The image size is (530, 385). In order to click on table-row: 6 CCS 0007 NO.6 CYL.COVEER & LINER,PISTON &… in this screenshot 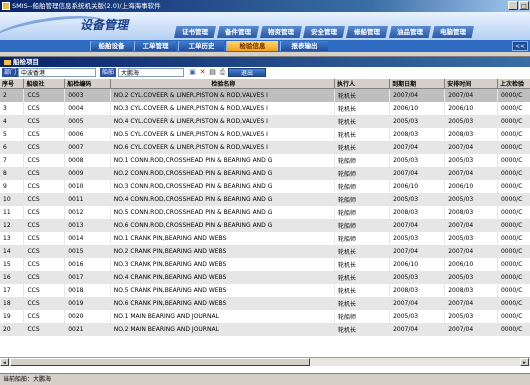, I will do `click(265, 147)`.